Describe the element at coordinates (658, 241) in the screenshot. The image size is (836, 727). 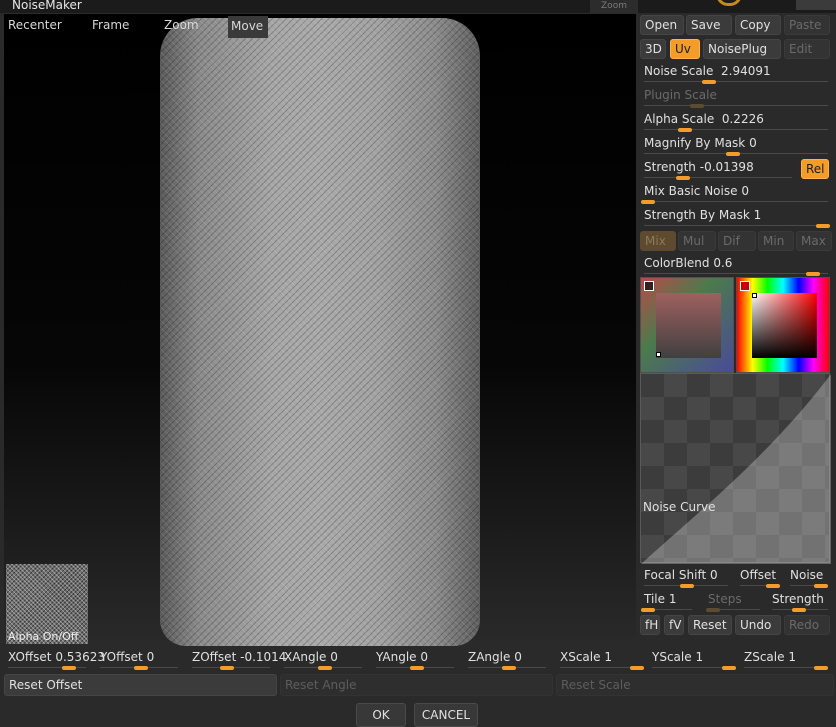
I see `blend-mix-button: Mix` at that location.